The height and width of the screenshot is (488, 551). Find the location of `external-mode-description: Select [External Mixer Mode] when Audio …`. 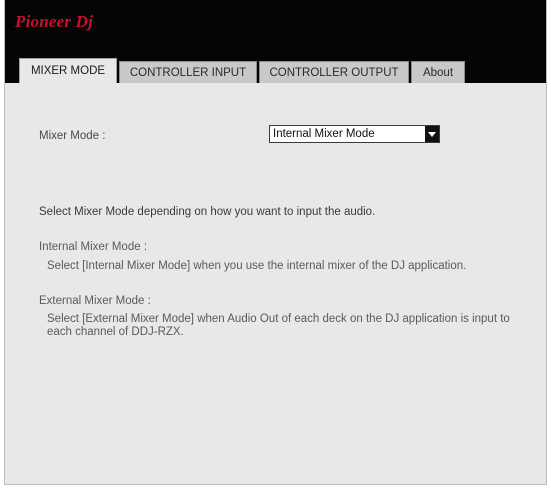

external-mode-description: Select [External Mixer Mode] when Audio … is located at coordinates (278, 325).